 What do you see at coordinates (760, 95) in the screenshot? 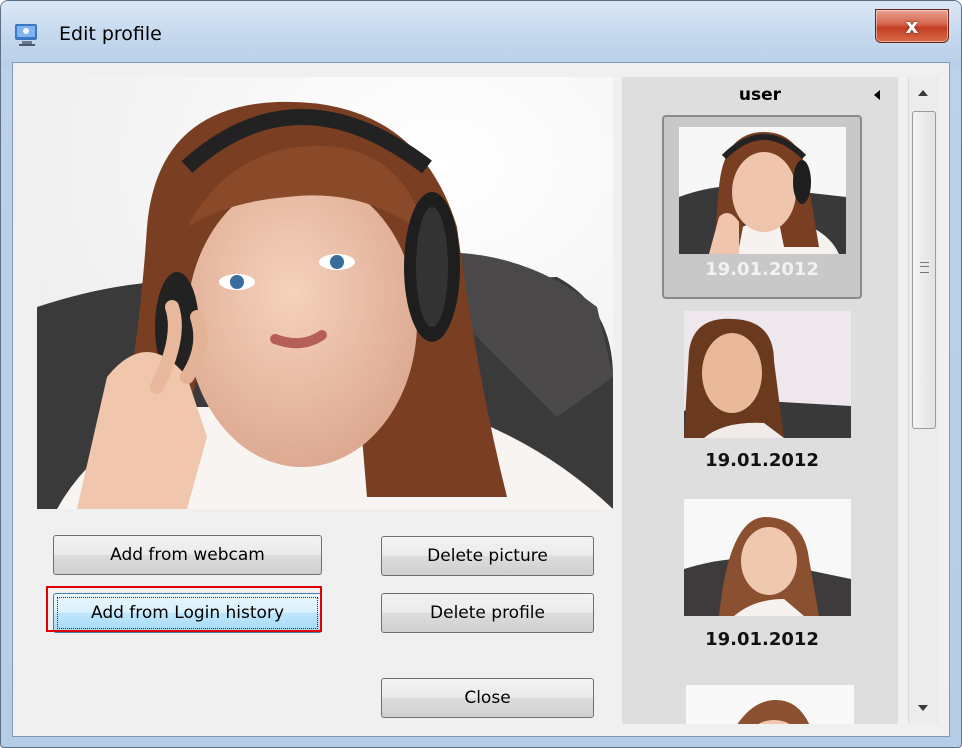
I see `list-header: user` at bounding box center [760, 95].